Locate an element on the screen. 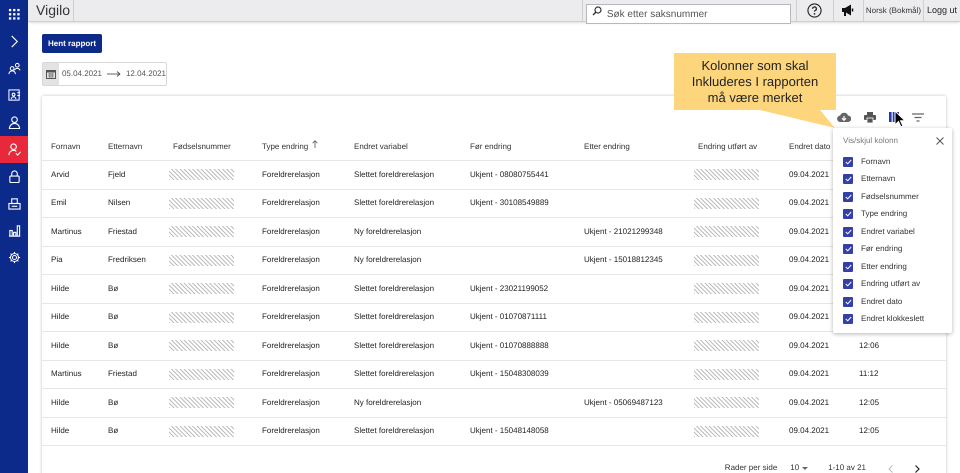 This screenshot has width=960, height=473. table-cell: Ukjent - 23021199052 is located at coordinates (509, 288).